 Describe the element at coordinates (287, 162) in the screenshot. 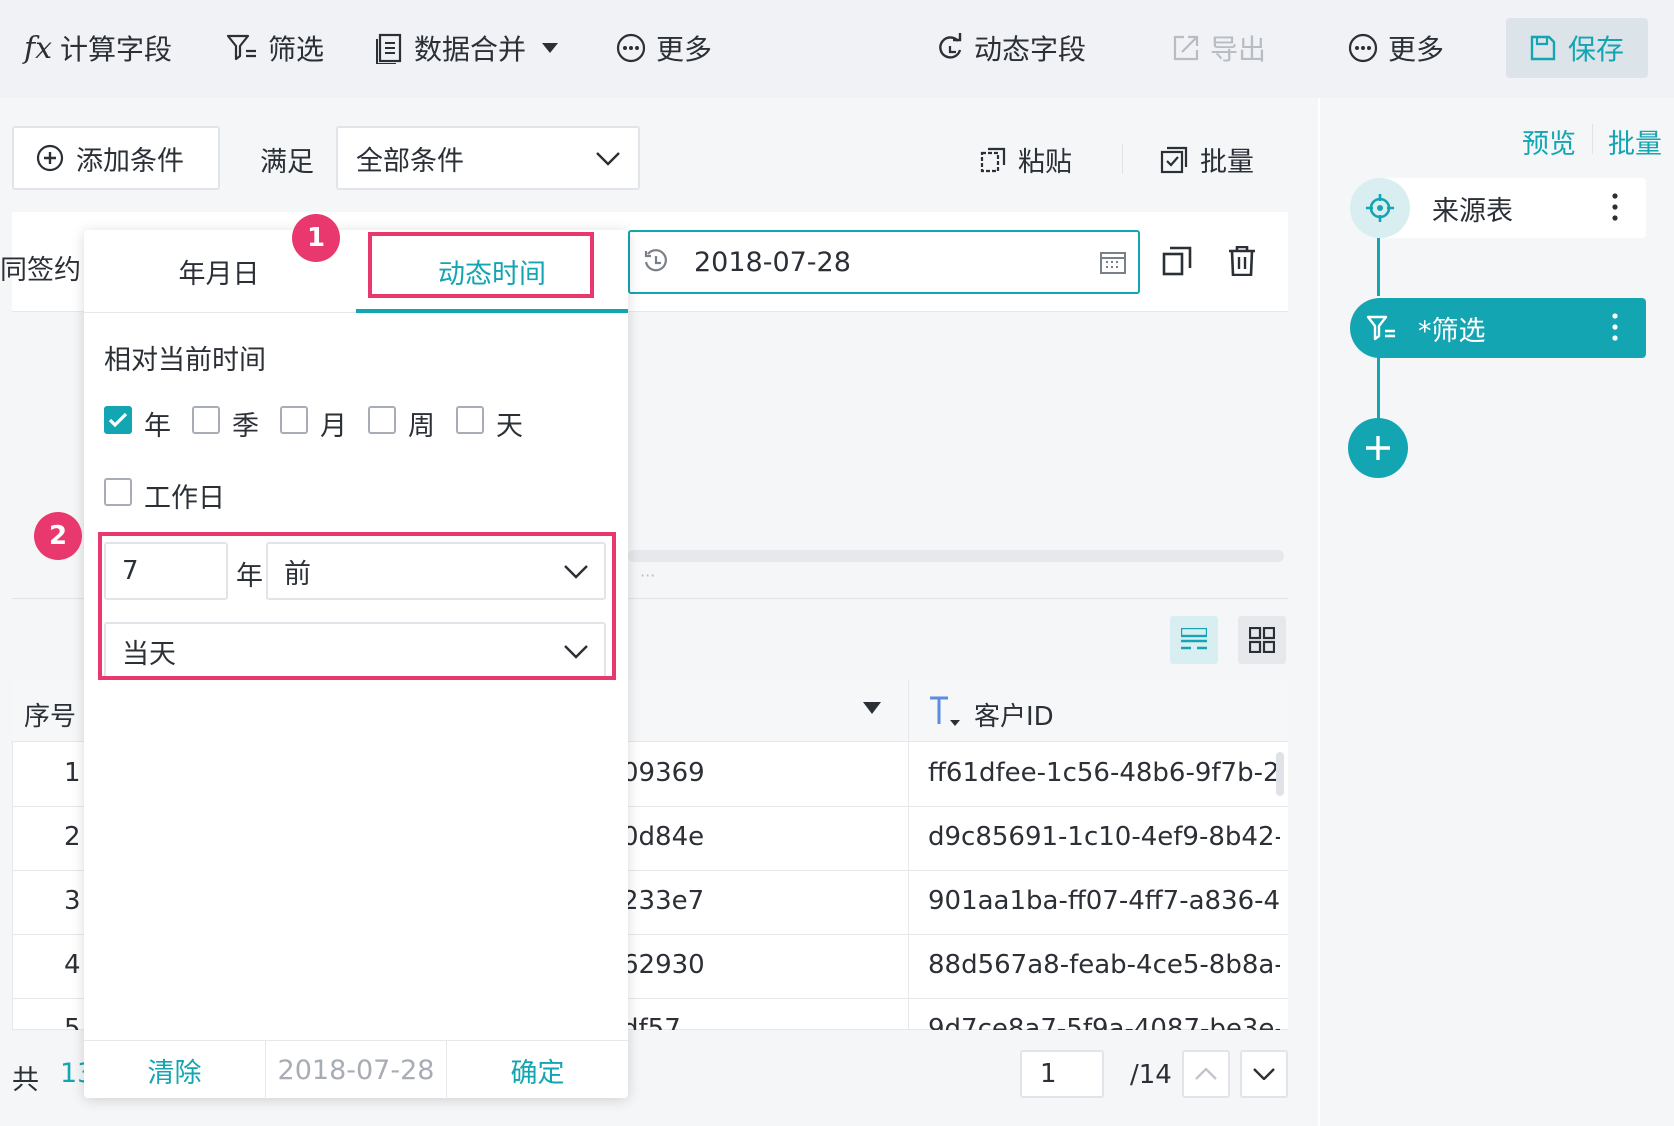

I see `satisfy-label: 满足` at that location.